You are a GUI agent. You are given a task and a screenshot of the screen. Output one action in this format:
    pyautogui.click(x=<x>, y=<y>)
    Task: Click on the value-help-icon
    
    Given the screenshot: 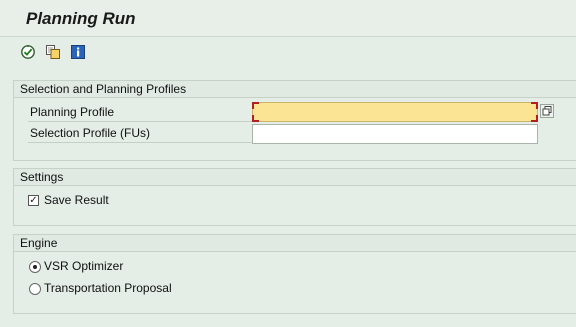 What is the action you would take?
    pyautogui.click(x=547, y=112)
    